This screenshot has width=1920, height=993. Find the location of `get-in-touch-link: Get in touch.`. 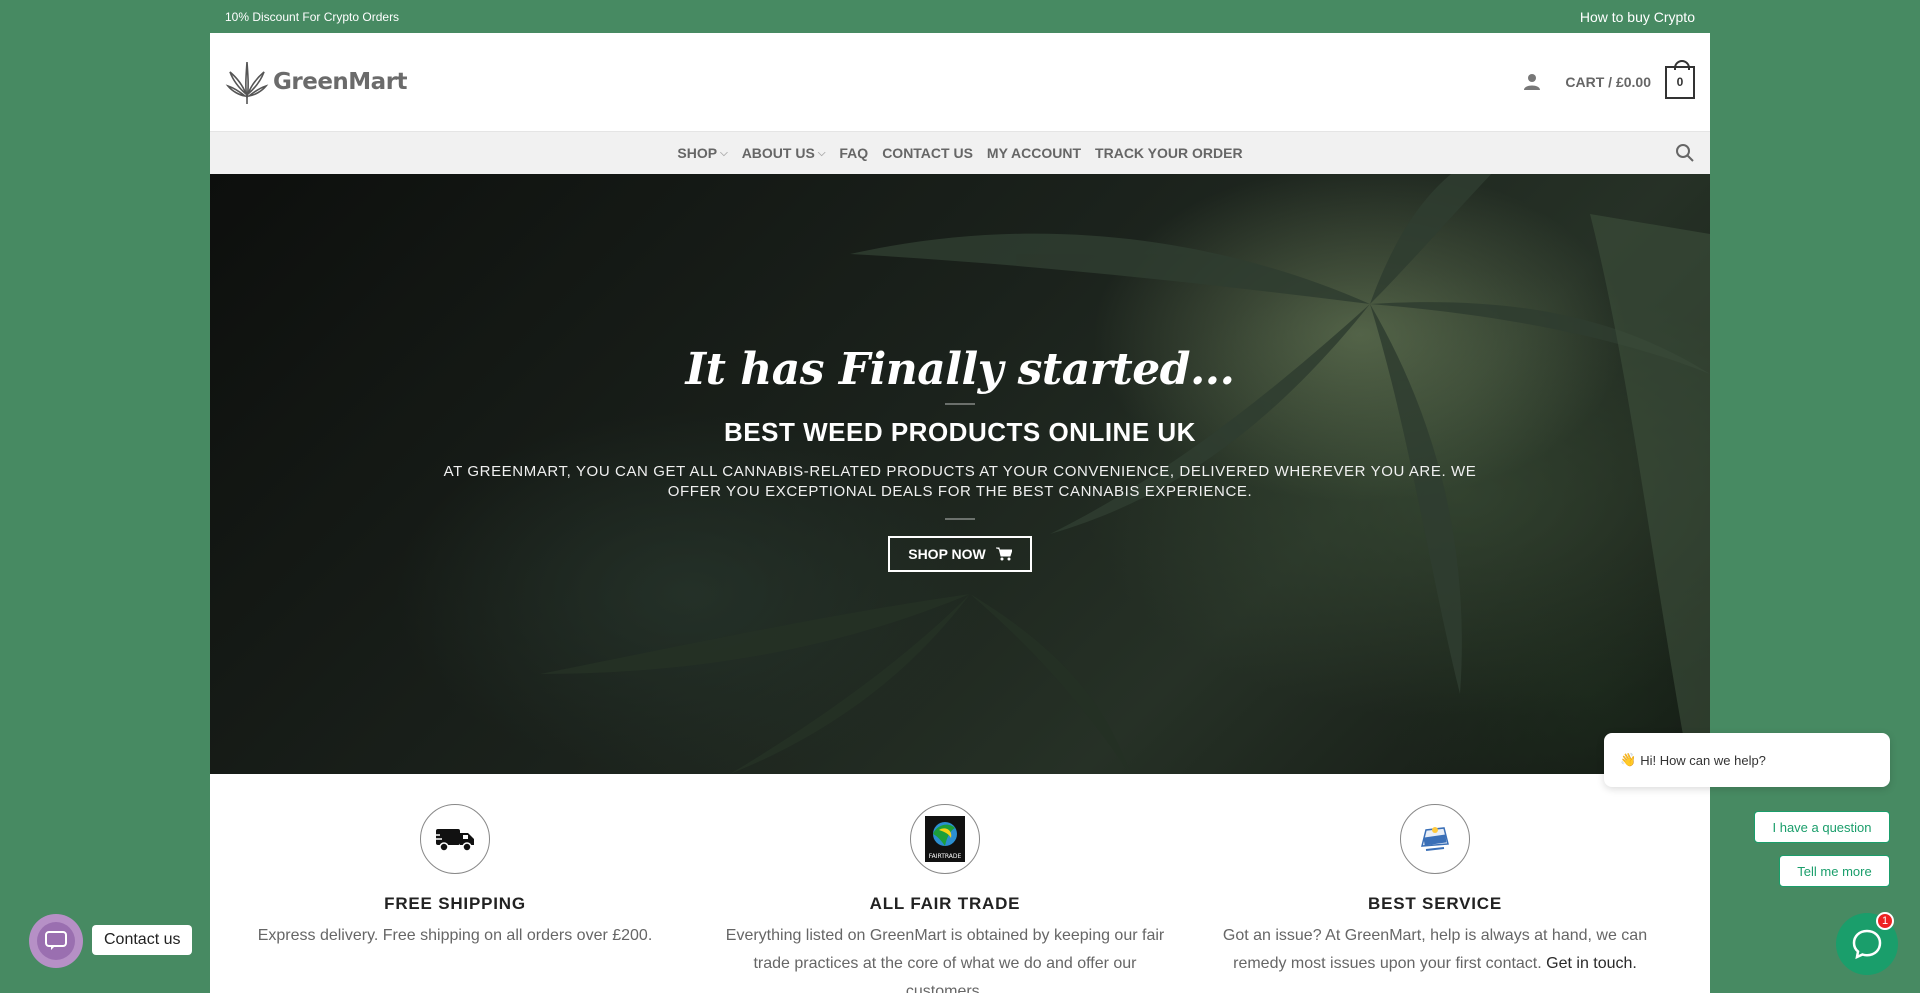

get-in-touch-link: Get in touch. is located at coordinates (1591, 963).